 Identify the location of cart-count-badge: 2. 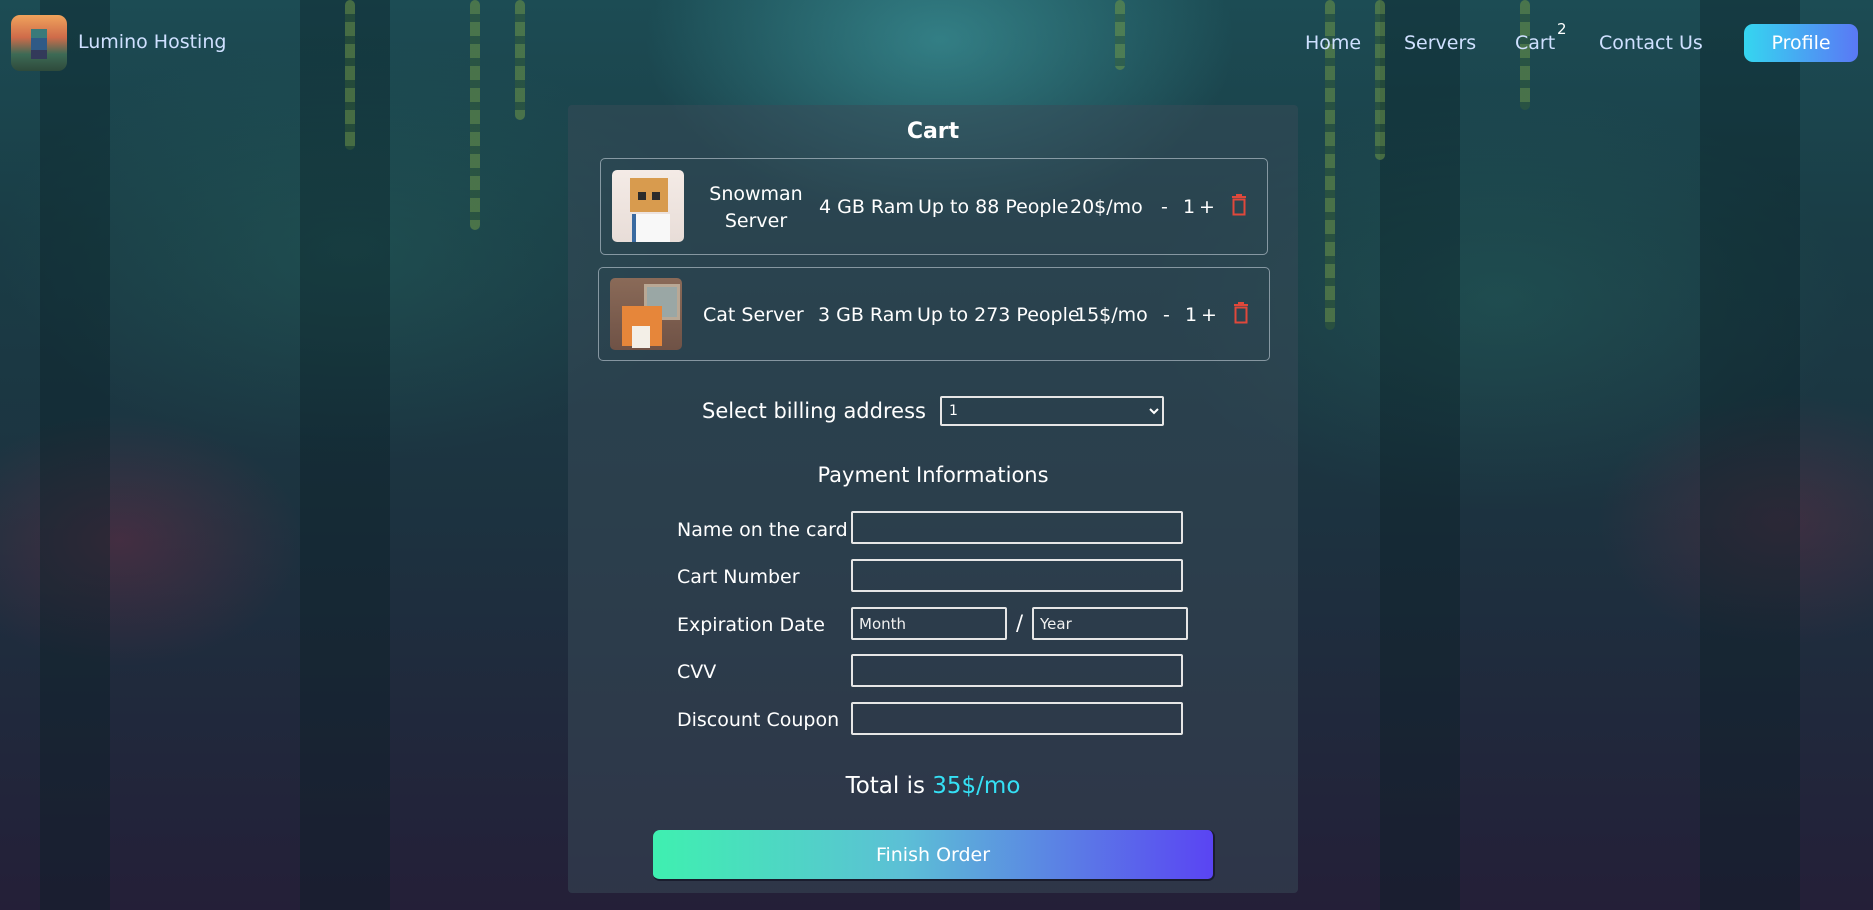
(1562, 29).